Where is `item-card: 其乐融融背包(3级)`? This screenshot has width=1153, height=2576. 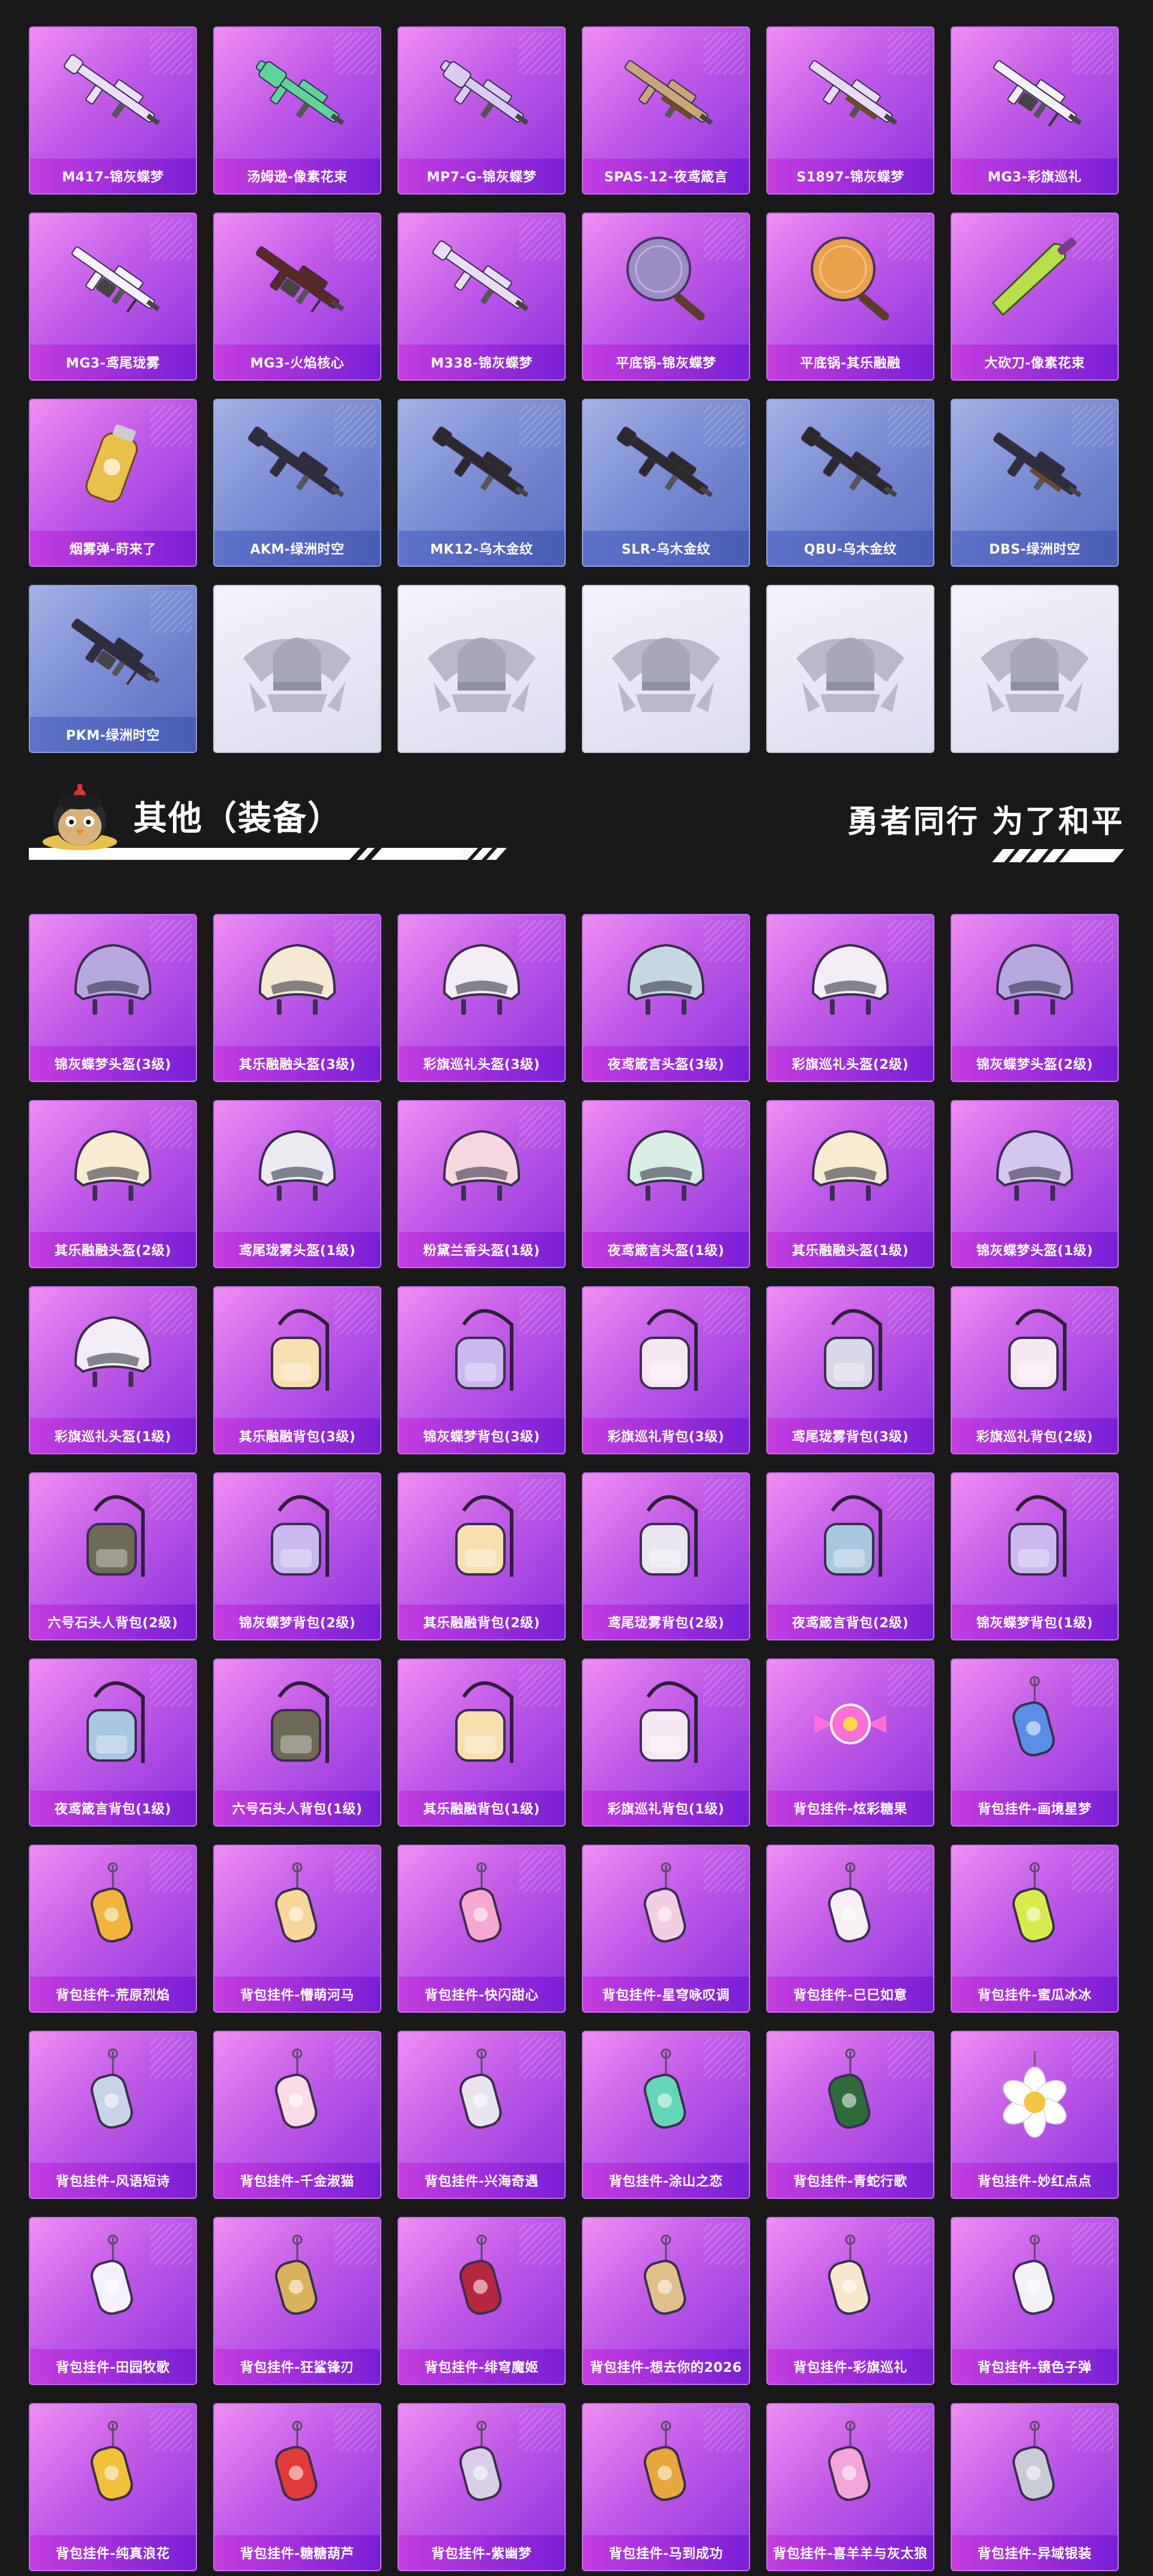
item-card: 其乐融融背包(3级) is located at coordinates (297, 1370).